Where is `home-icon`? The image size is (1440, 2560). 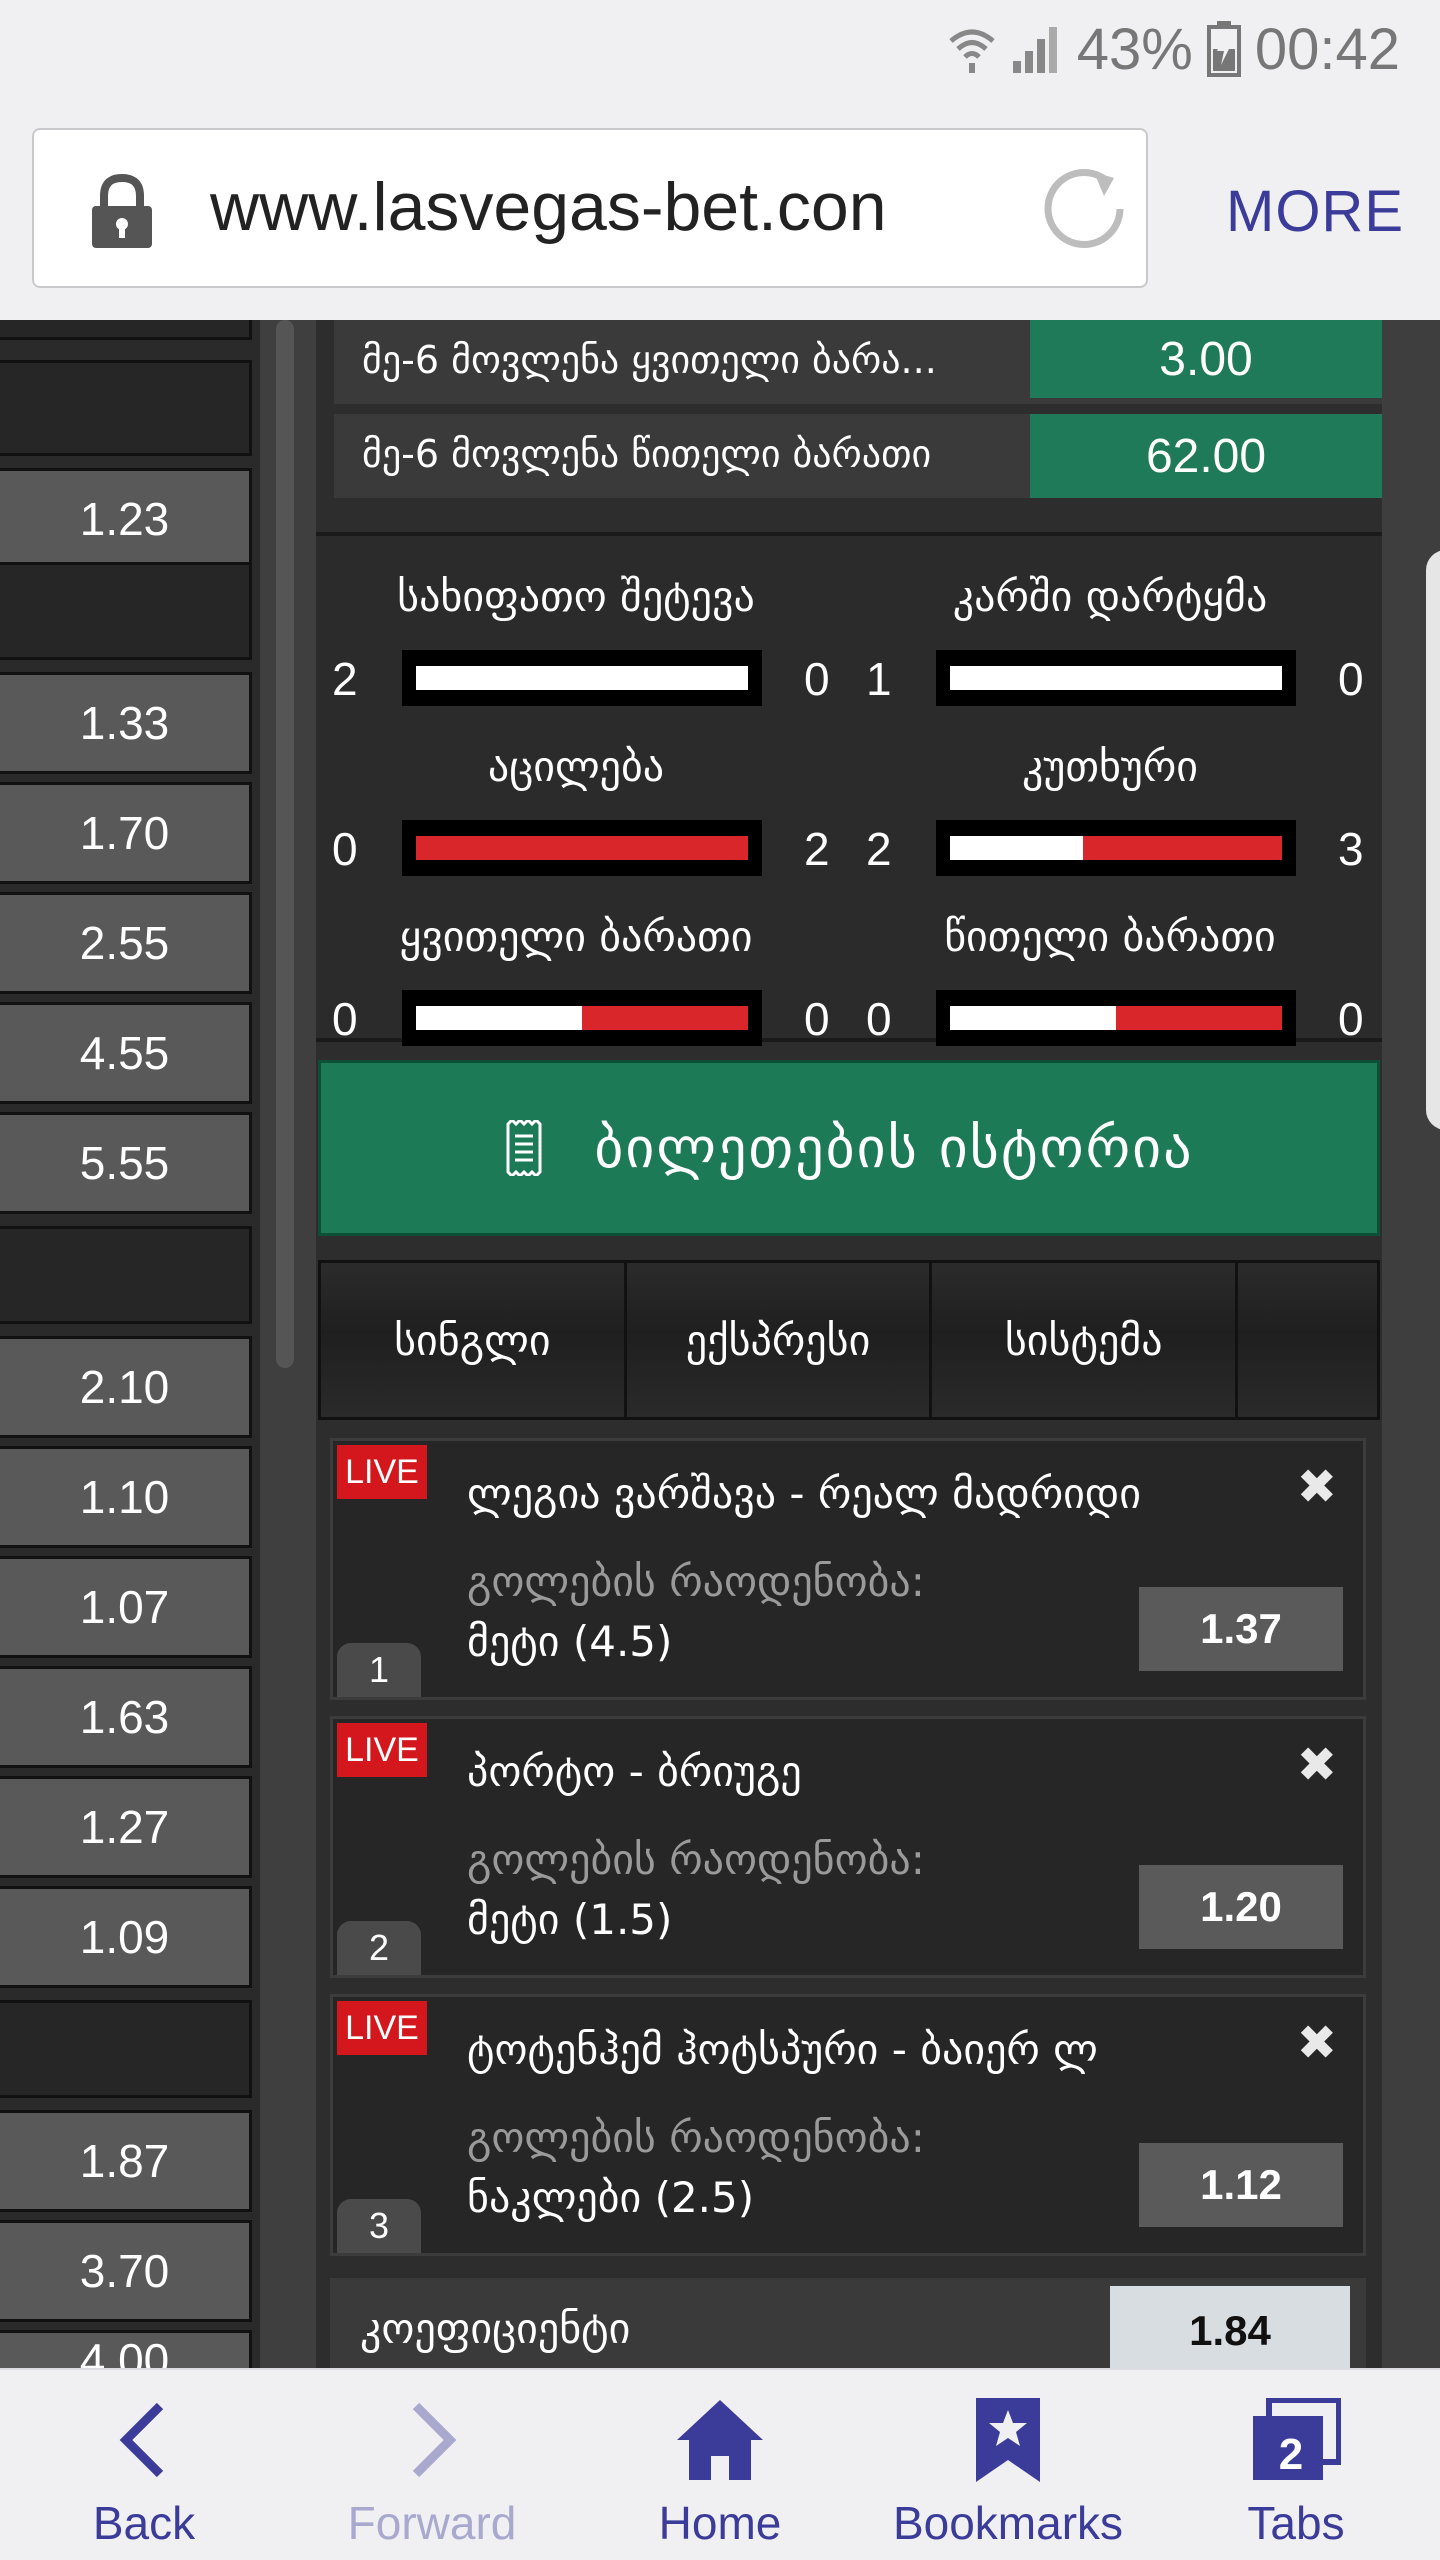
home-icon is located at coordinates (720, 2440).